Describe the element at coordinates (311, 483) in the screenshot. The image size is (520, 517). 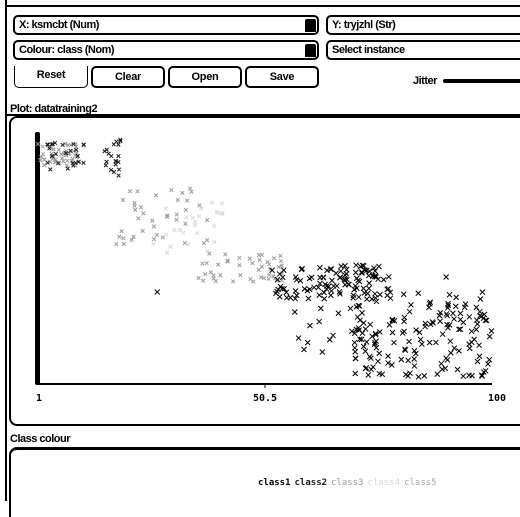
I see `legend-item-class2: class2` at that location.